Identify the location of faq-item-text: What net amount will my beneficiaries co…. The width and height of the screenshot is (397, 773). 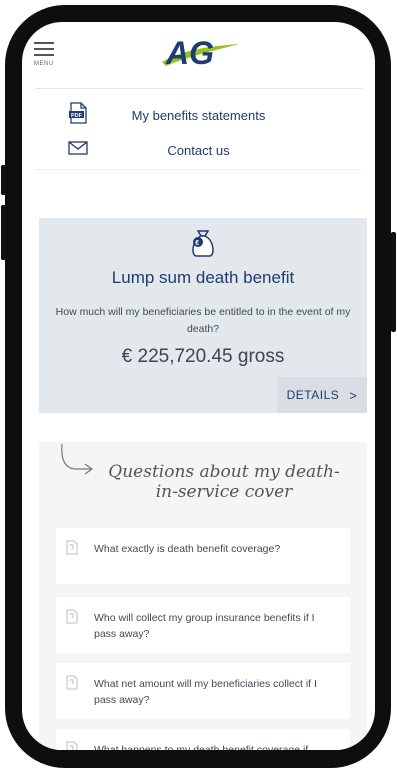
(205, 692).